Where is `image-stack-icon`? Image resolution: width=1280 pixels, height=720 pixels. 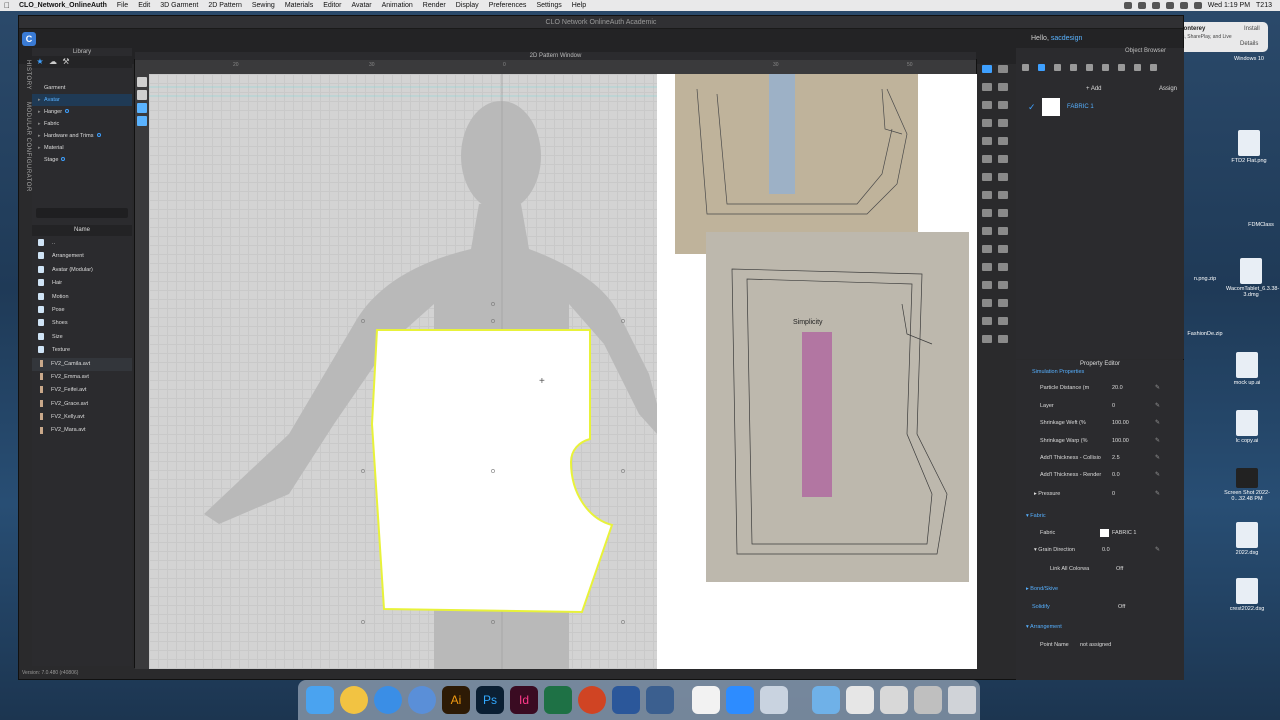
image-stack-icon is located at coordinates (928, 700).